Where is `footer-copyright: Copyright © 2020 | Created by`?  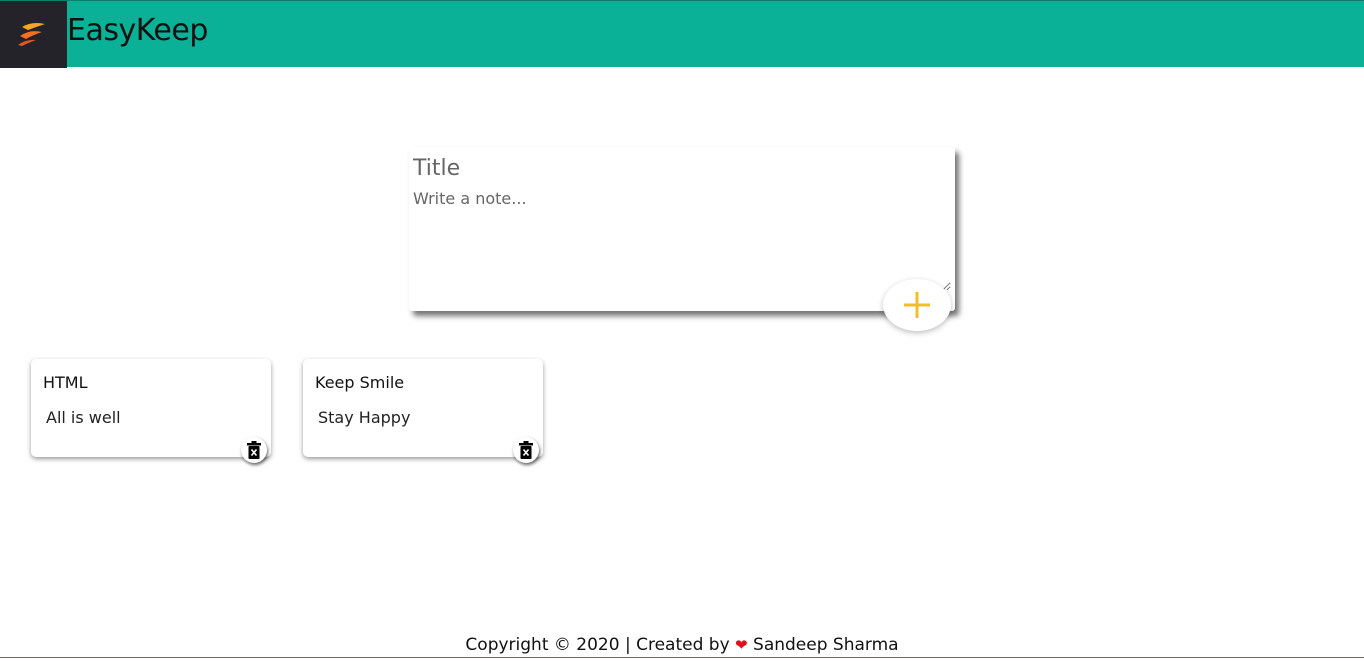
footer-copyright: Copyright © 2020 | Created by is located at coordinates (597, 645).